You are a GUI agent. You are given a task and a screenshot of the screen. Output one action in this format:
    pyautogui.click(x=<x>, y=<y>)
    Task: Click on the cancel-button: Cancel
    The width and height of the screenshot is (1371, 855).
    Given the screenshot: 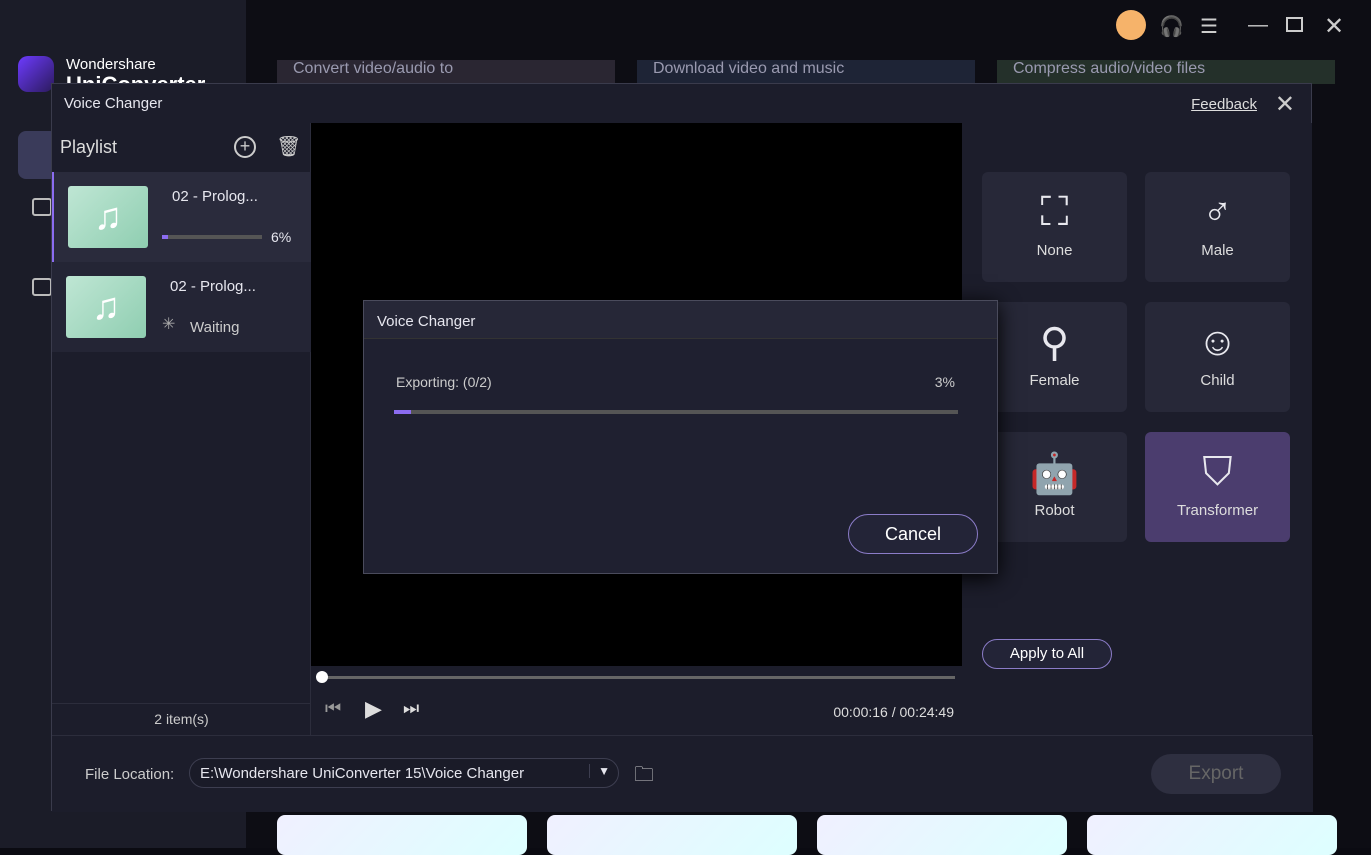 What is the action you would take?
    pyautogui.click(x=913, y=534)
    